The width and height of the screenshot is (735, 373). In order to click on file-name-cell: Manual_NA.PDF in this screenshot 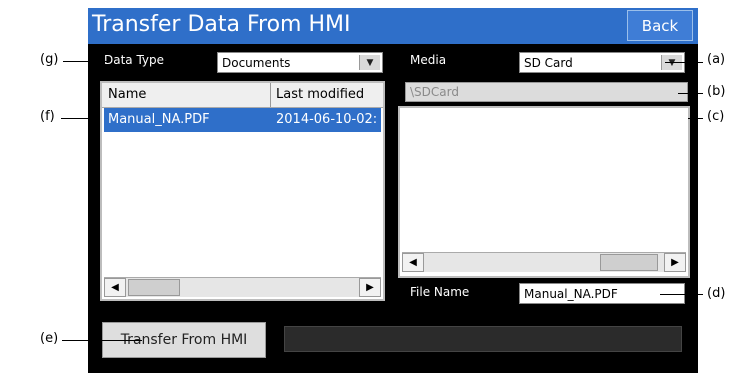, I will do `click(159, 119)`.